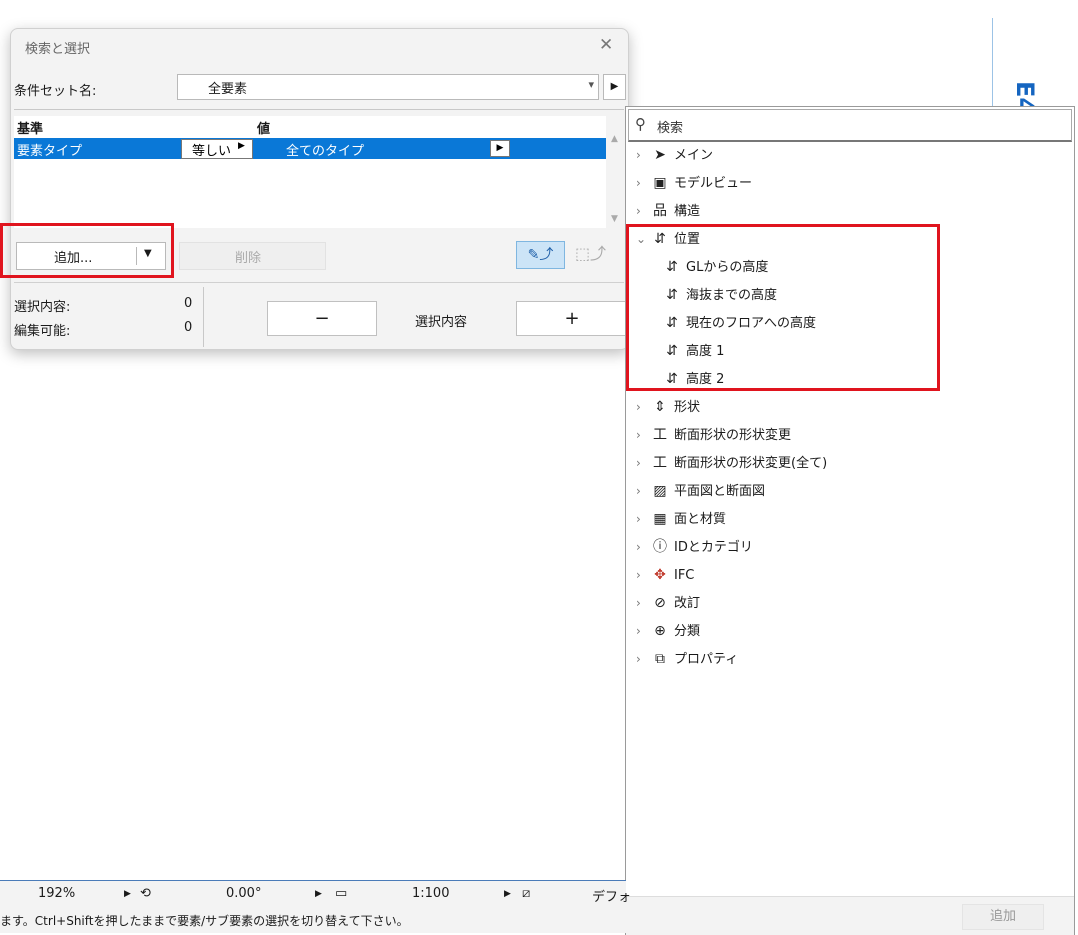 The width and height of the screenshot is (1078, 935). Describe the element at coordinates (441, 322) in the screenshot. I see `selection-center-label: 選択内容` at that location.